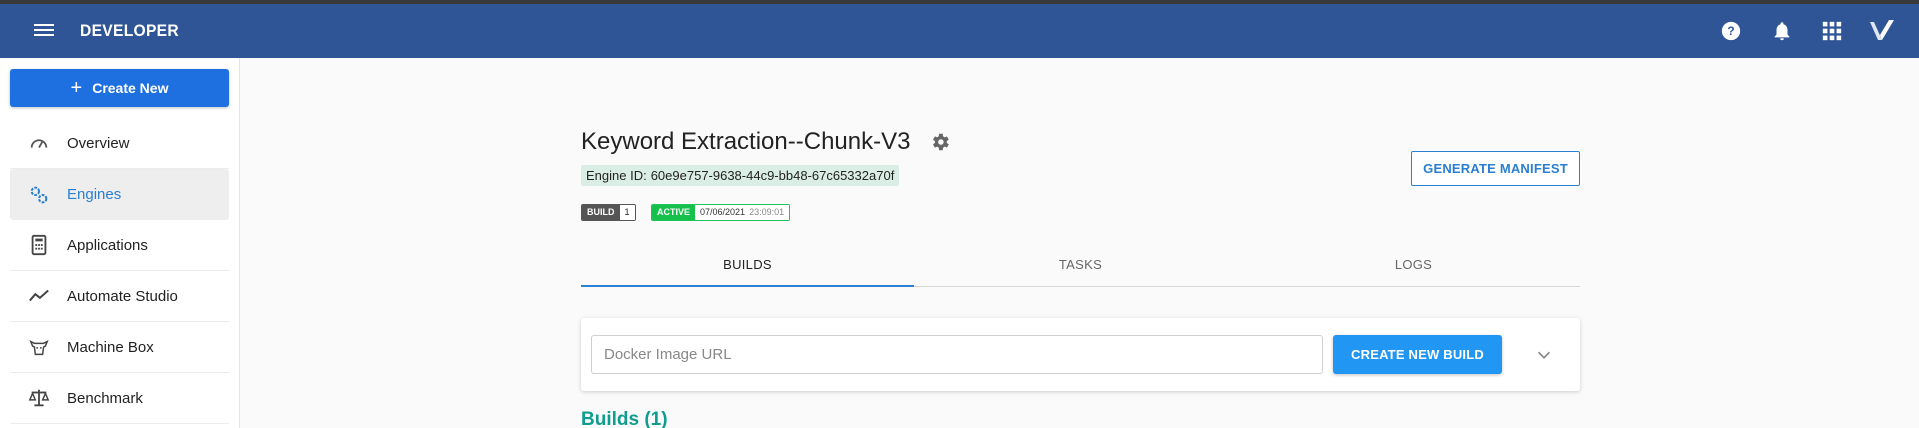 This screenshot has height=428, width=1919. Describe the element at coordinates (957, 354) in the screenshot. I see `docker-image-url-input` at that location.